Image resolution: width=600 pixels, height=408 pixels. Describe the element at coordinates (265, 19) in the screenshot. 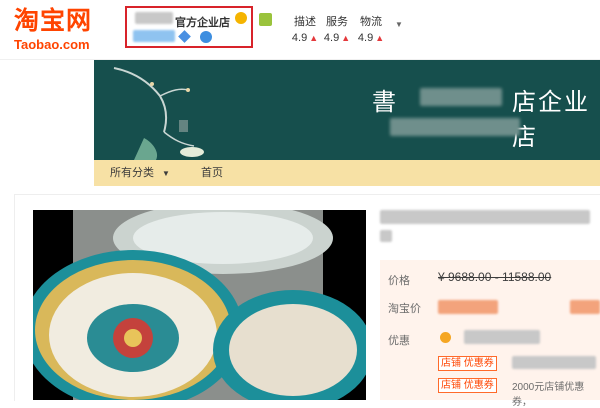

I see `green-badge-icon` at that location.